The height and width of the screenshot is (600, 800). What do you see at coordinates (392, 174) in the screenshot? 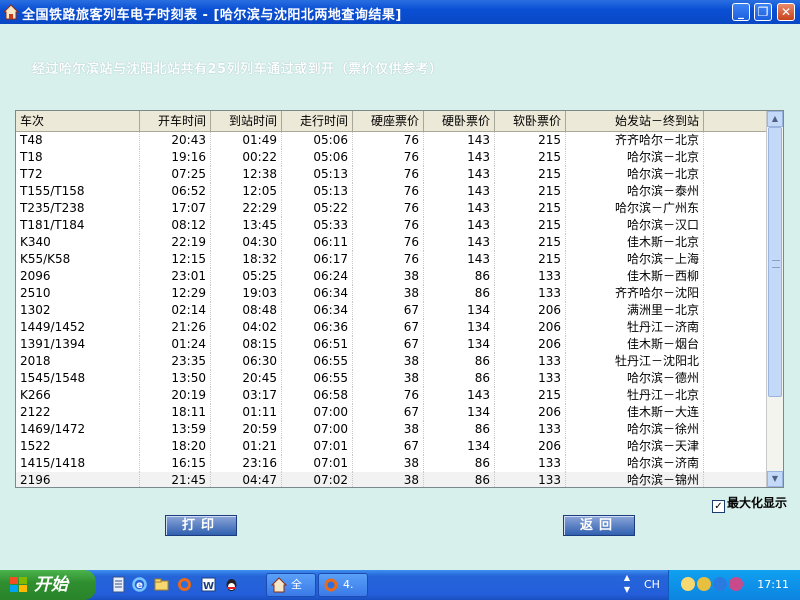
I see `table-row: T72 07:25 12:38 05:13 76 143 215 哈尔滨－北京` at bounding box center [392, 174].